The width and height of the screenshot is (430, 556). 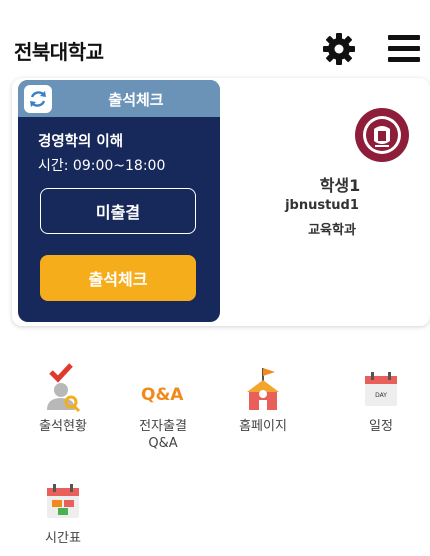 What do you see at coordinates (163, 411) in the screenshot?
I see `menu-item-qna: Q&A 전자출결 Q&A` at bounding box center [163, 411].